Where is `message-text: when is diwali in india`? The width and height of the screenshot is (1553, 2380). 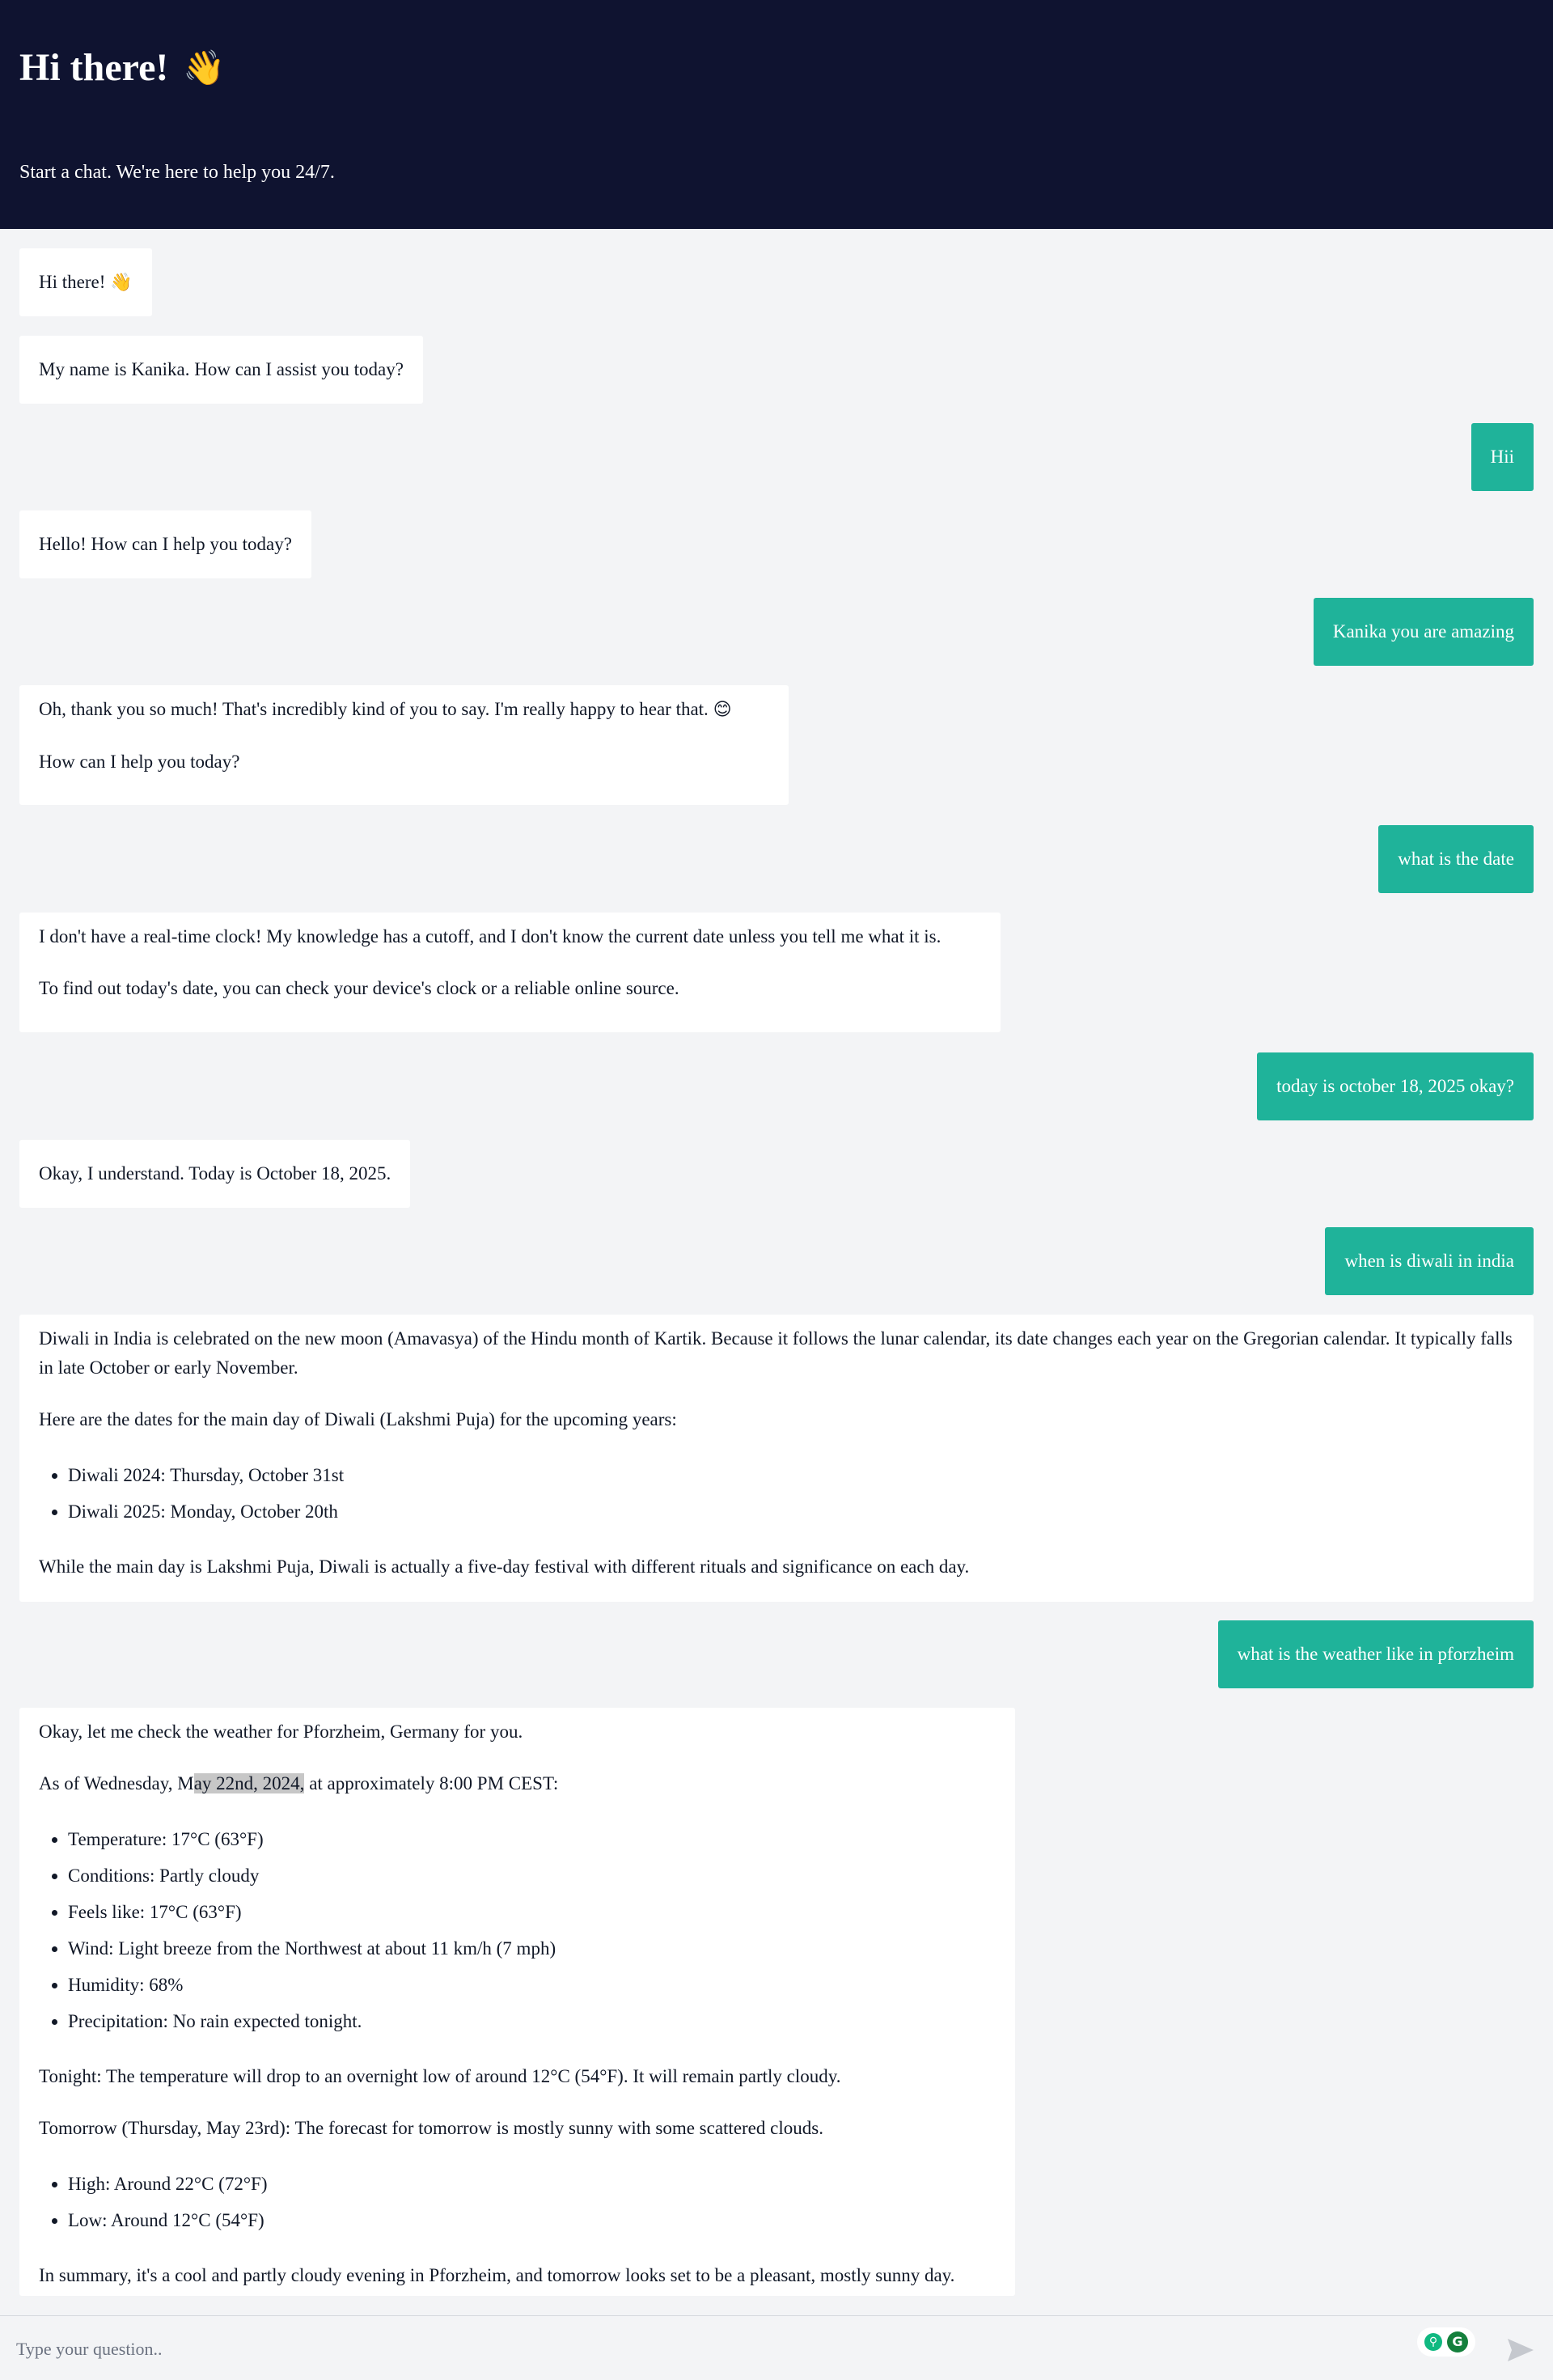 message-text: when is diwali in india is located at coordinates (1429, 1261).